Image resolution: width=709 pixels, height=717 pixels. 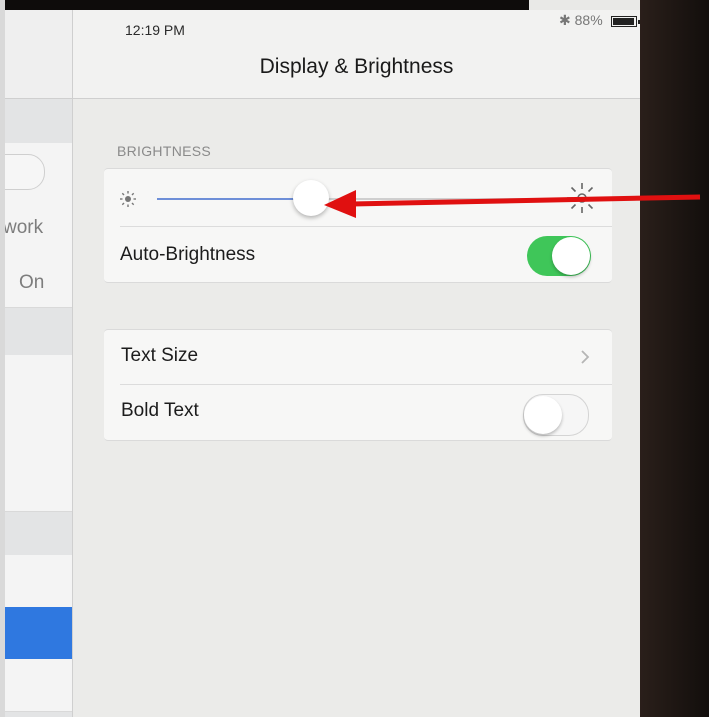 I want to click on red-arrow-icon, so click(x=512, y=204).